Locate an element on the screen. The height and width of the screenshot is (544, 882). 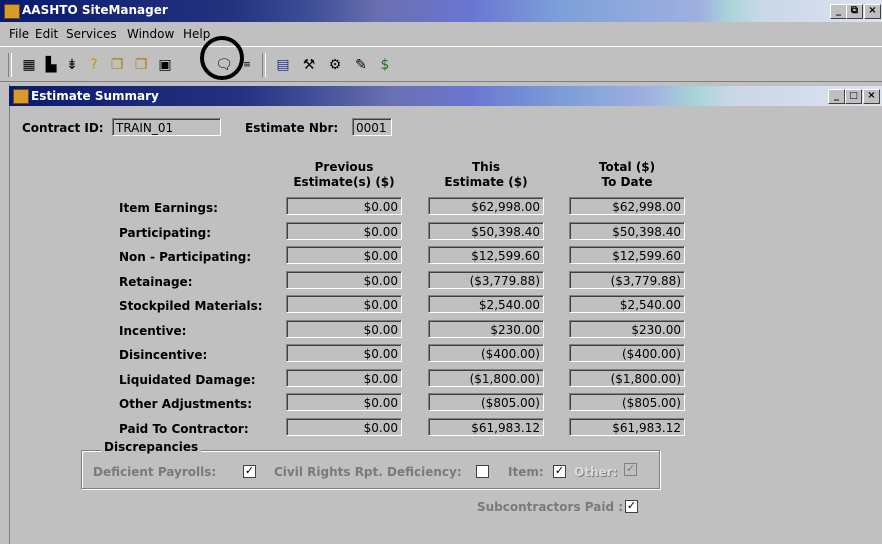
col-header-total: Total ($) To Date is located at coordinates (627, 175).